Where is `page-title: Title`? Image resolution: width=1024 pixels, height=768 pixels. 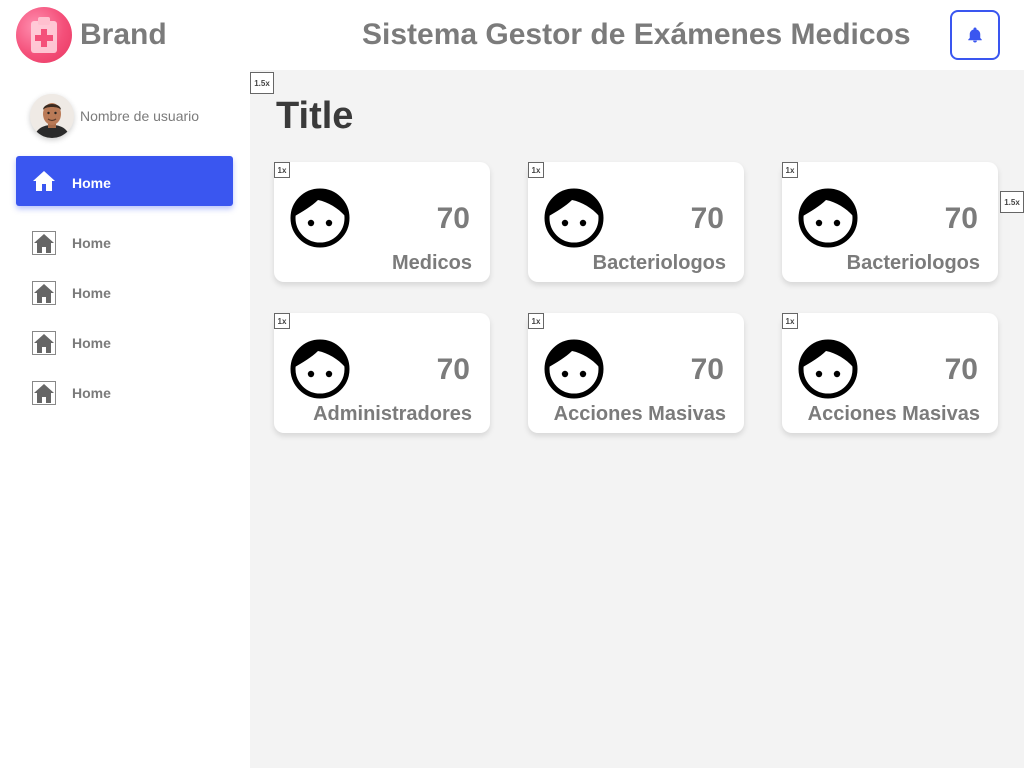
page-title: Title is located at coordinates (315, 116).